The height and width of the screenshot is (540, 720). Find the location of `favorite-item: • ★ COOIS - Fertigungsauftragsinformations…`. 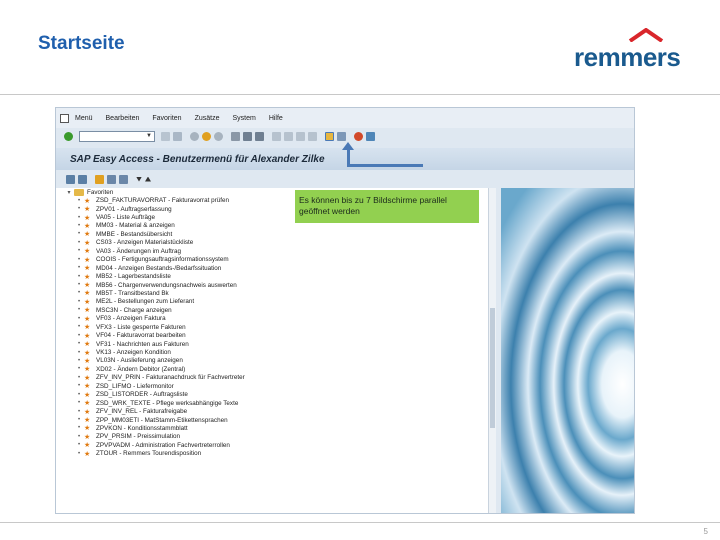

favorite-item: • ★ COOIS - Fertigungsauftragsinformations… is located at coordinates (273, 260).